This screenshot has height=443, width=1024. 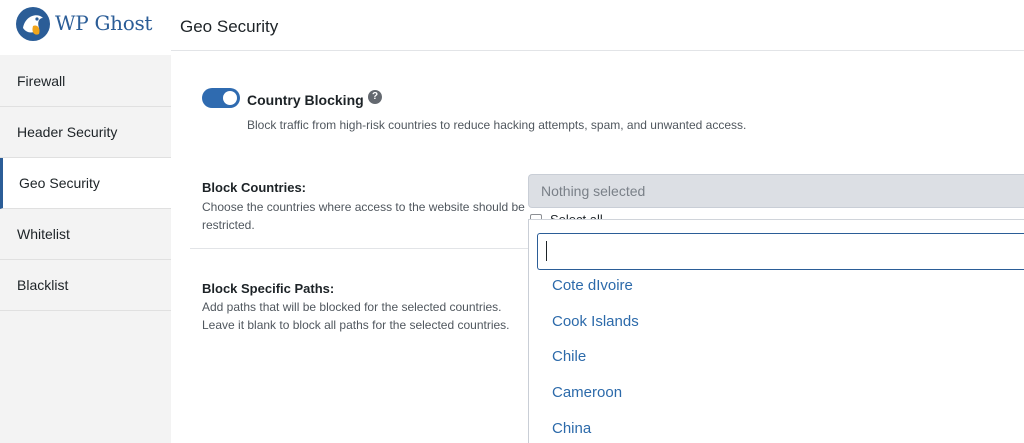 What do you see at coordinates (229, 26) in the screenshot?
I see `page-title: Geo Security` at bounding box center [229, 26].